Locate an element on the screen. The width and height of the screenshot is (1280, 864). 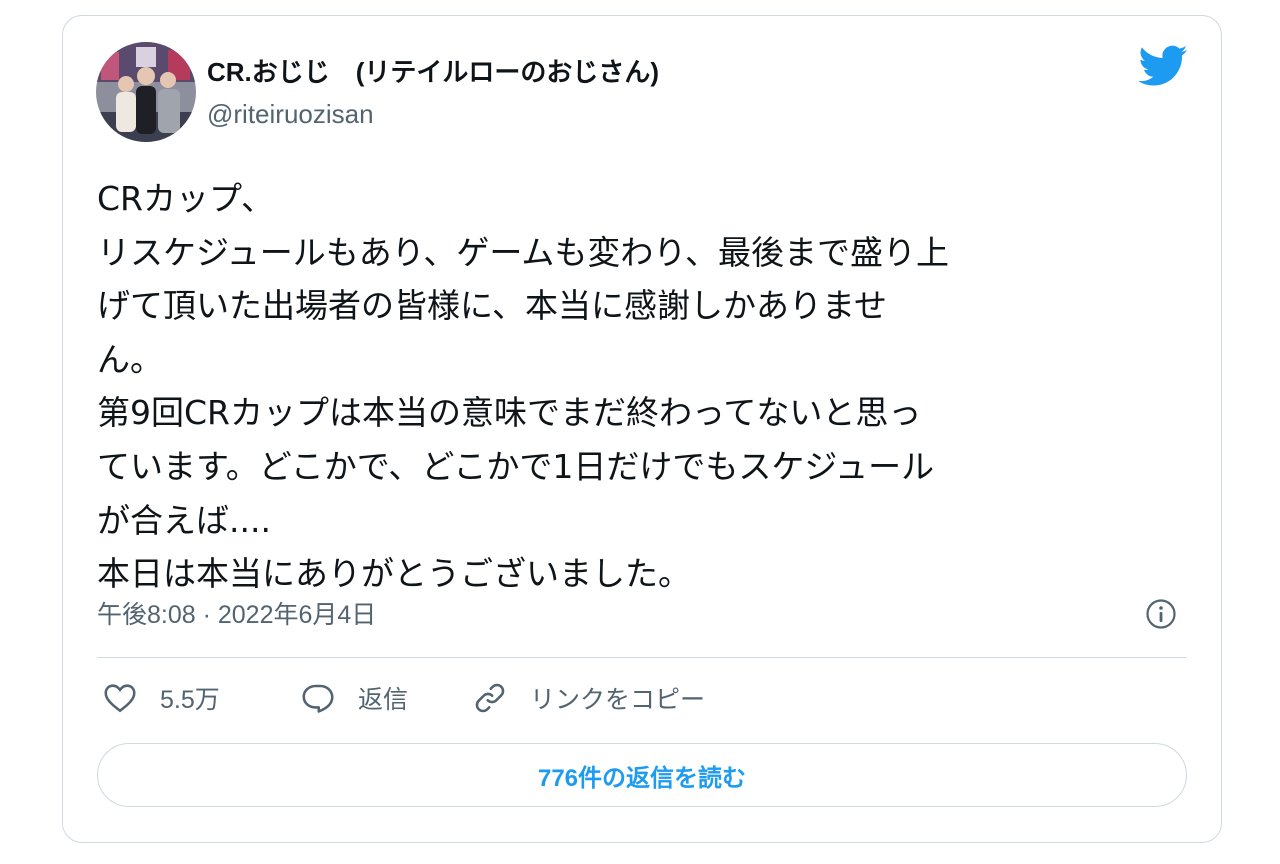
copy-link-label: リンクをコピー is located at coordinates (618, 700).